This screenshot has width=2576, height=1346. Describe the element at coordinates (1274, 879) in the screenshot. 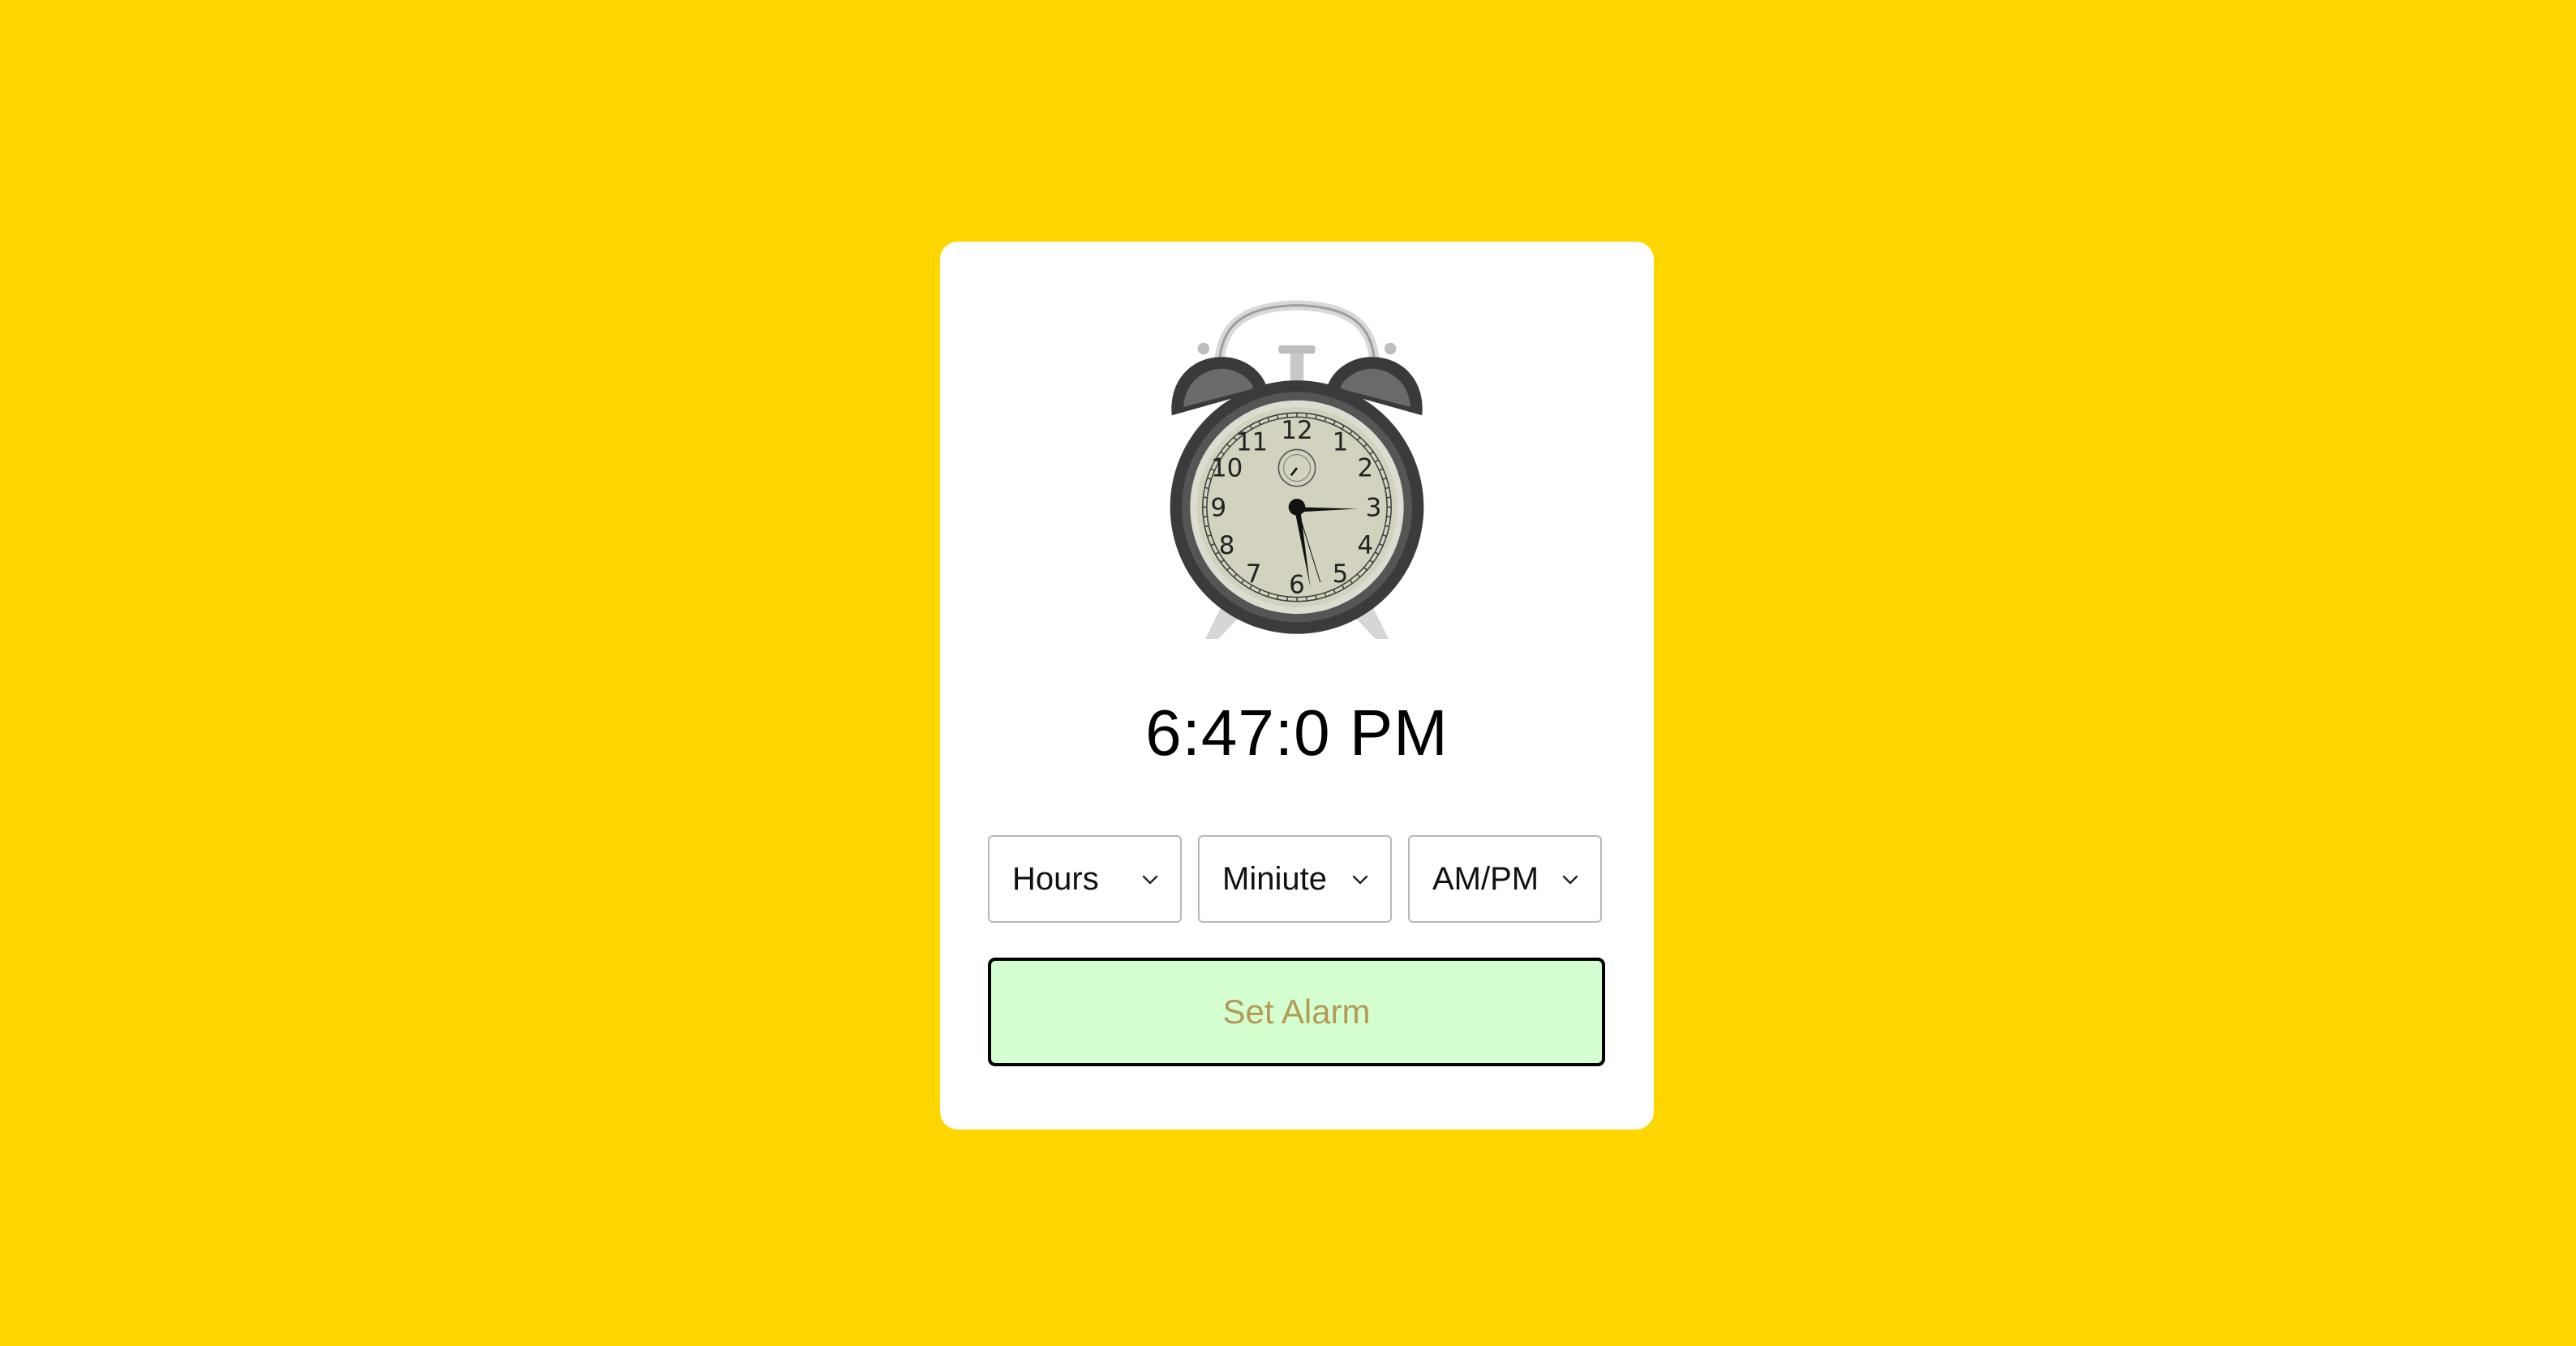

I see `minute-select-value: Miniute` at that location.